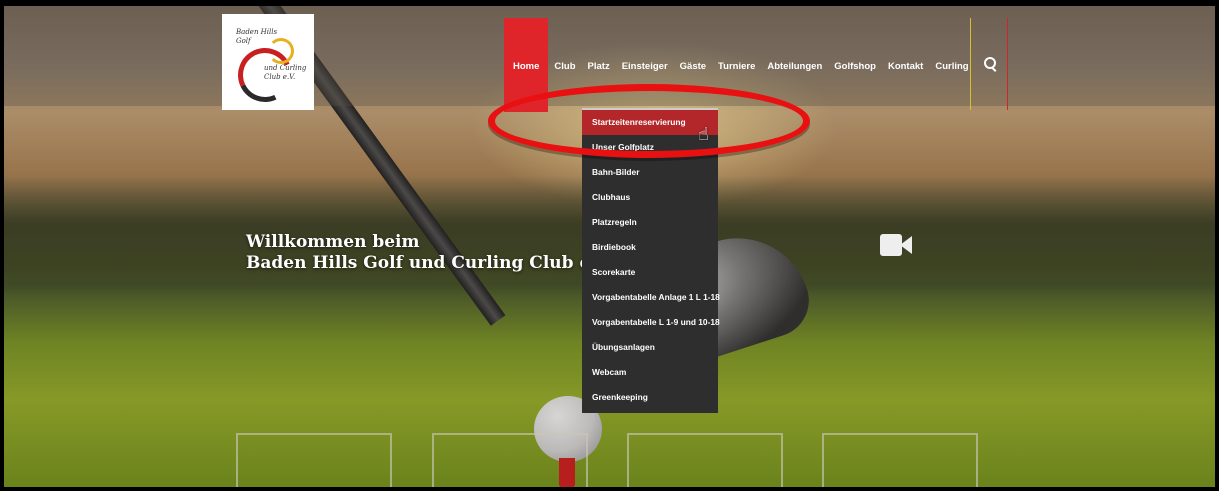 The height and width of the screenshot is (491, 1219). Describe the element at coordinates (281, 51) in the screenshot. I see `logo-leaf-icon` at that location.